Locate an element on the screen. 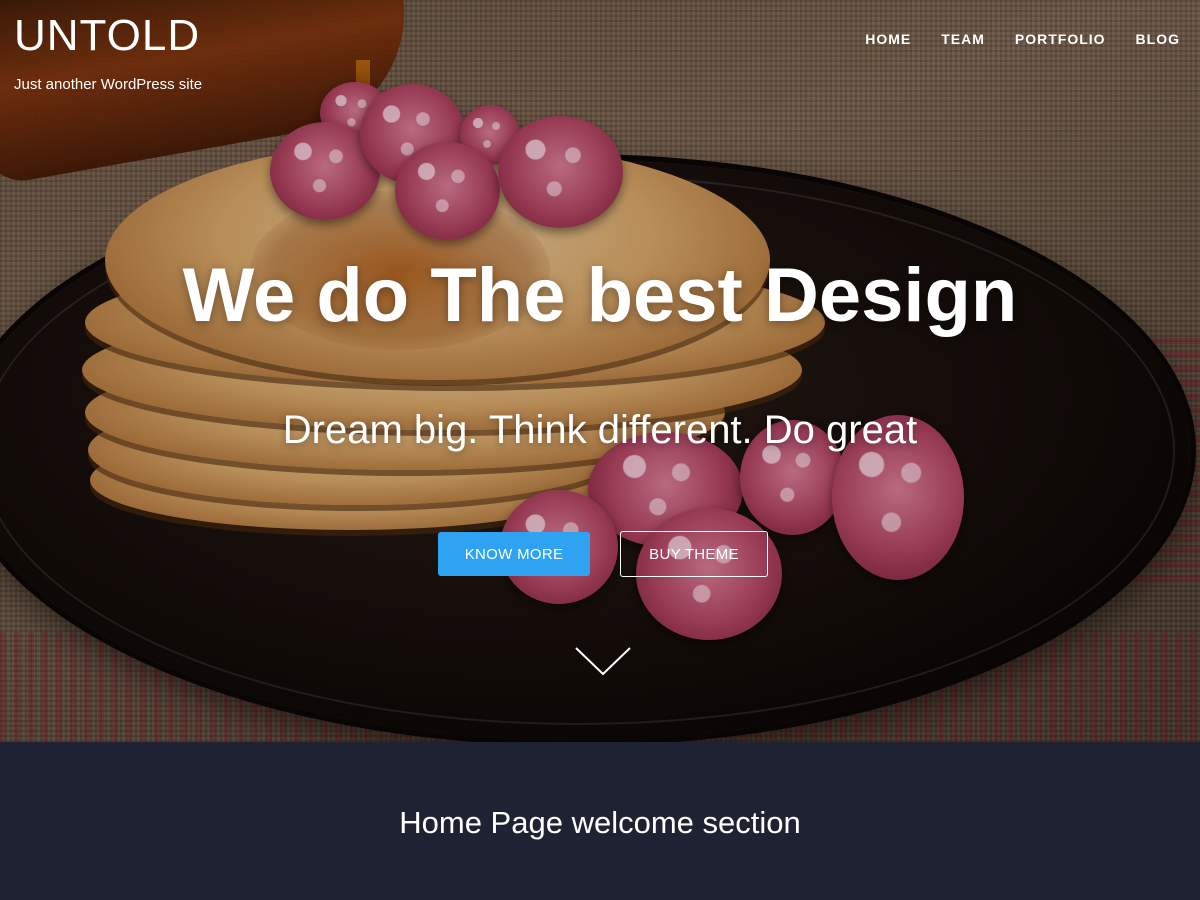  hero-subheadline: Dream big. Think different. Do great is located at coordinates (600, 430).